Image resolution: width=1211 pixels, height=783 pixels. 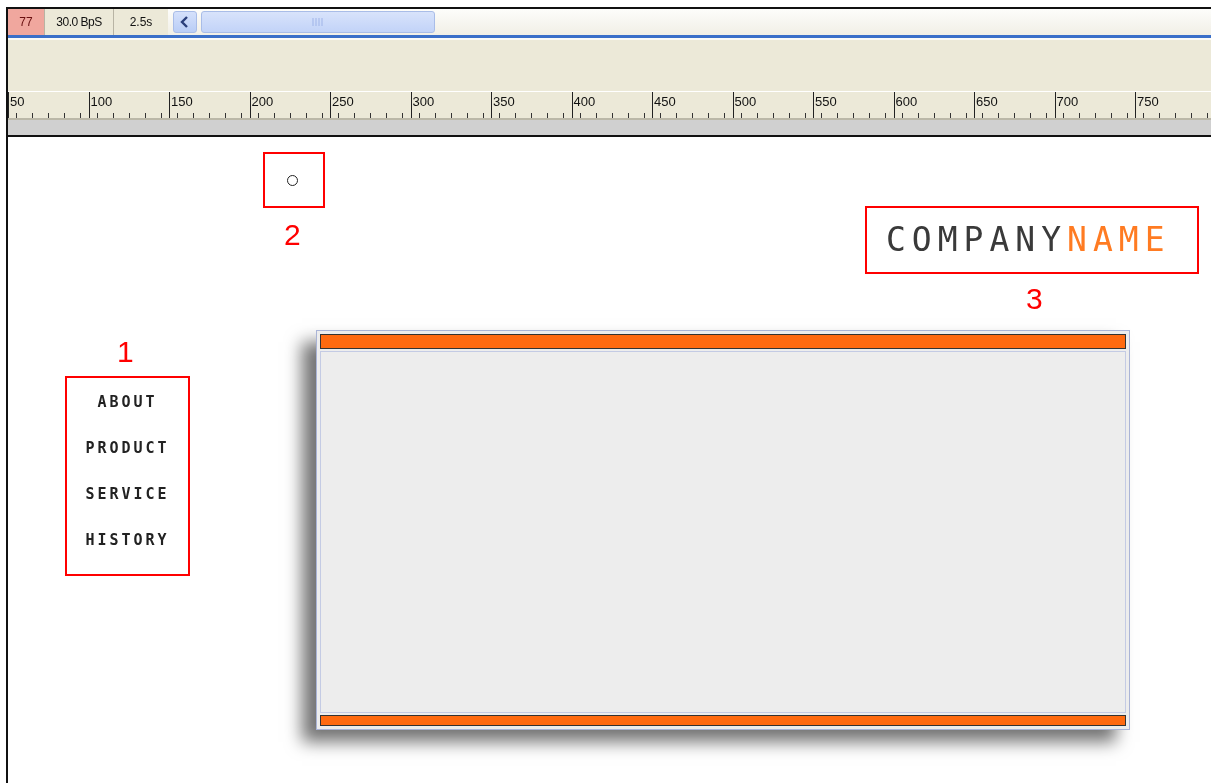 I want to click on callout-number: 1, so click(x=125, y=352).